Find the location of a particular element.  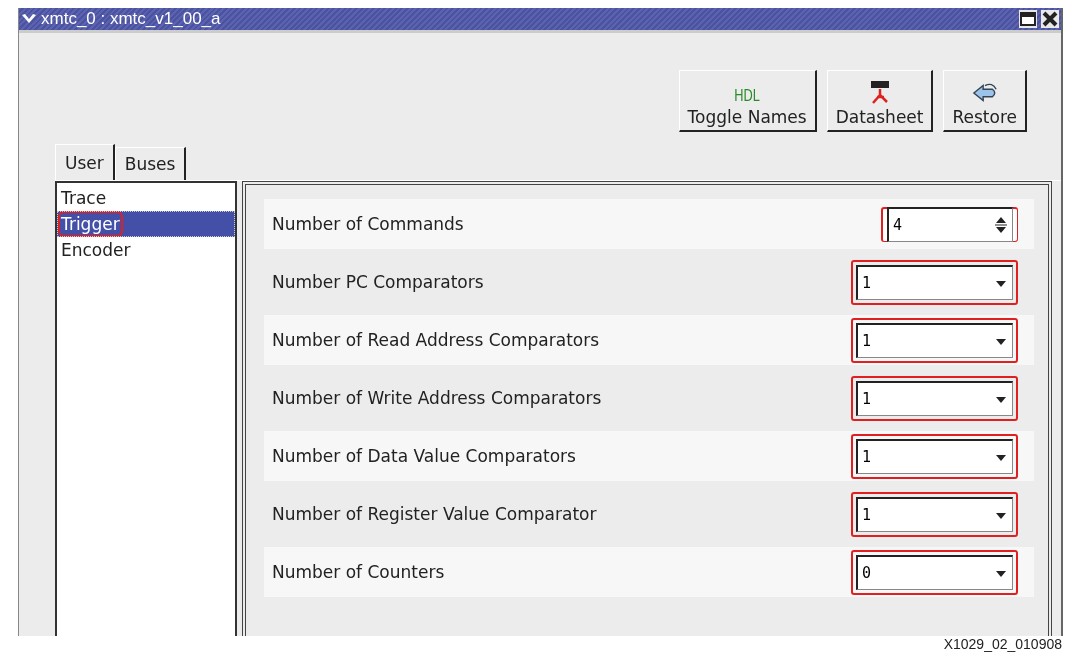

parameter-label: Number of Read Address Comparators is located at coordinates (436, 340).